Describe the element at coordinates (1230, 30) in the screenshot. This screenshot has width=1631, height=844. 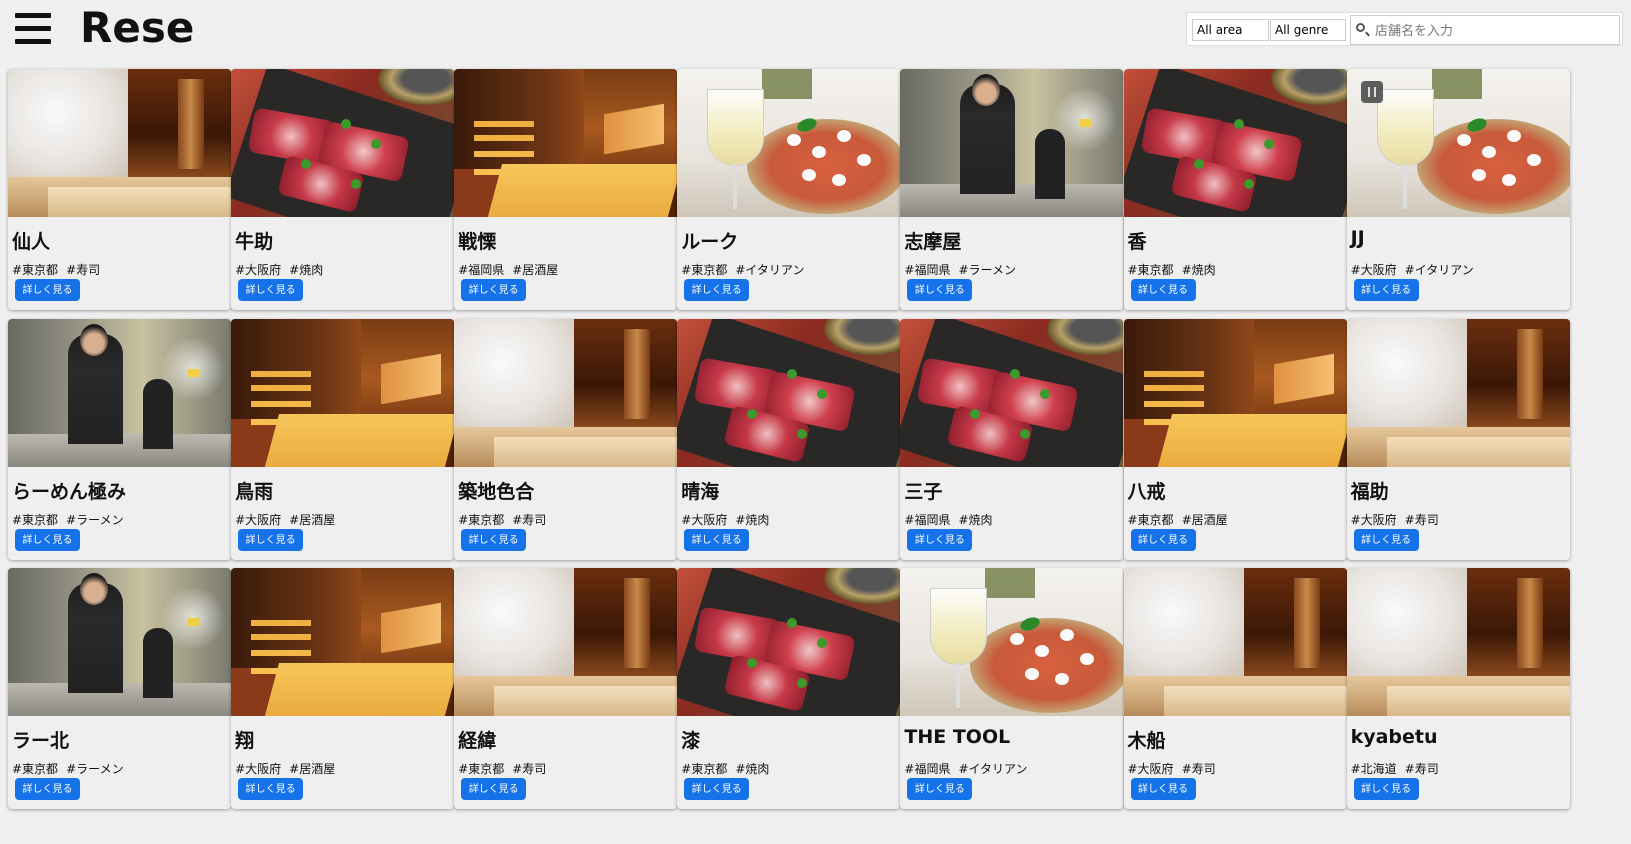
I see `area-select: All area` at that location.